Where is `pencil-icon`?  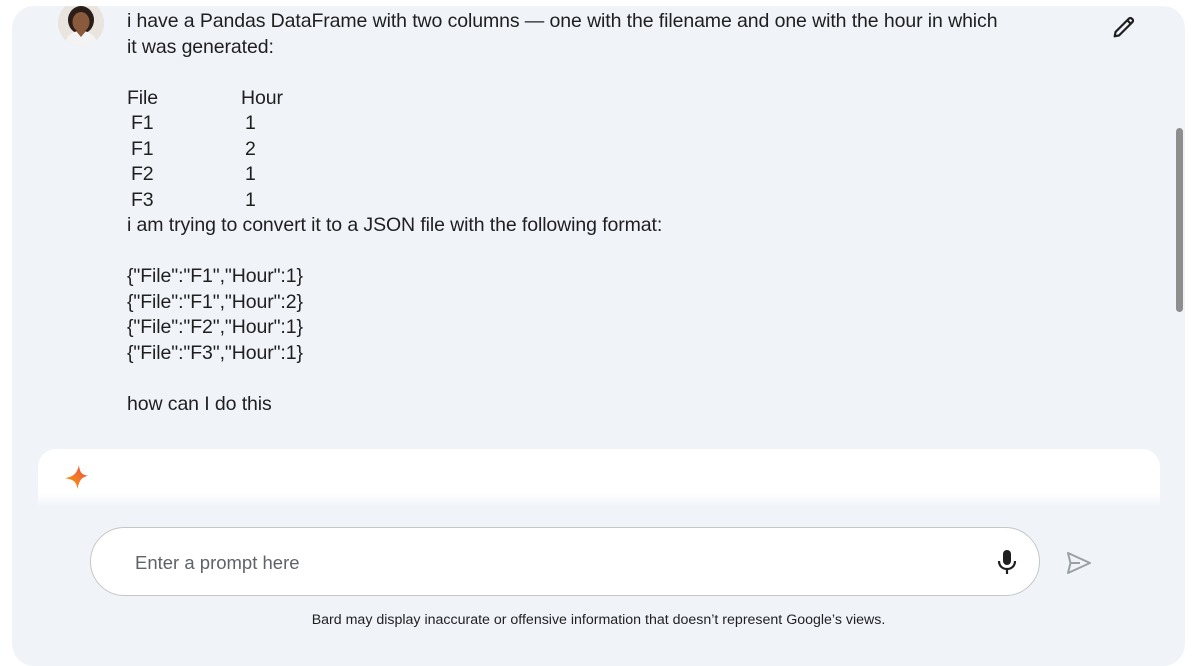
pencil-icon is located at coordinates (1124, 27).